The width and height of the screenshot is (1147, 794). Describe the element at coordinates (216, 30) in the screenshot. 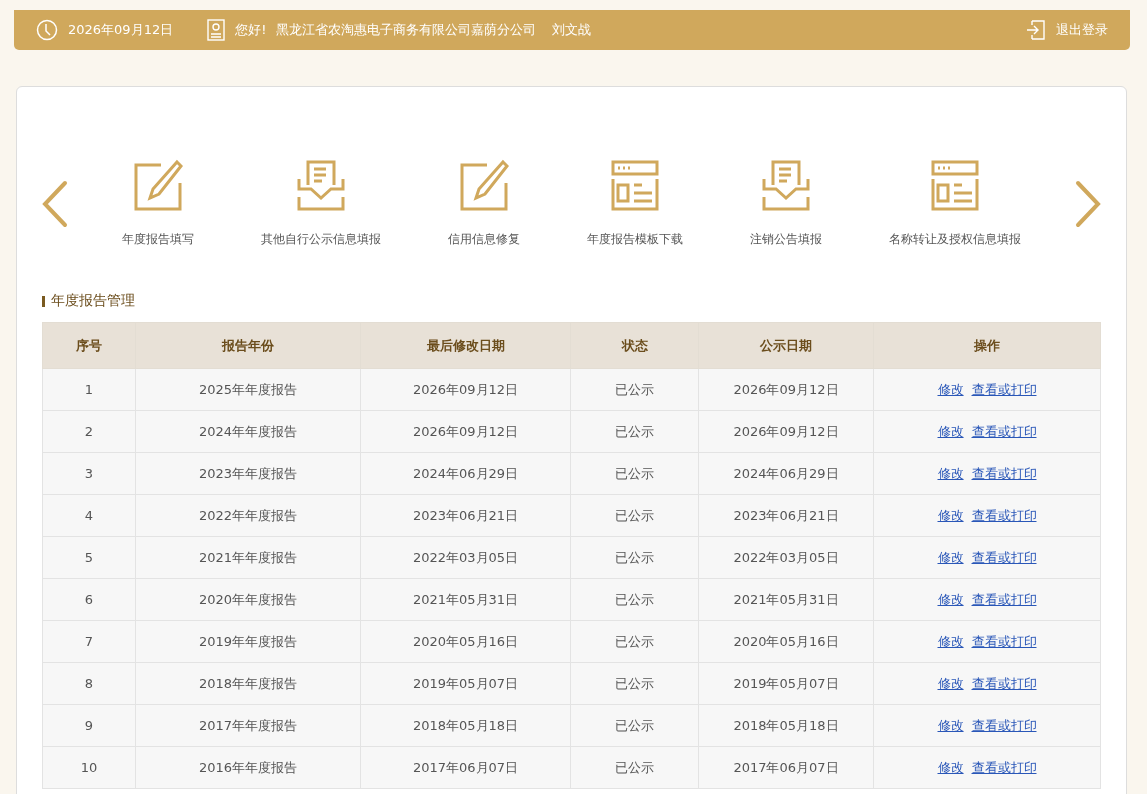

I see `user-card-icon` at that location.